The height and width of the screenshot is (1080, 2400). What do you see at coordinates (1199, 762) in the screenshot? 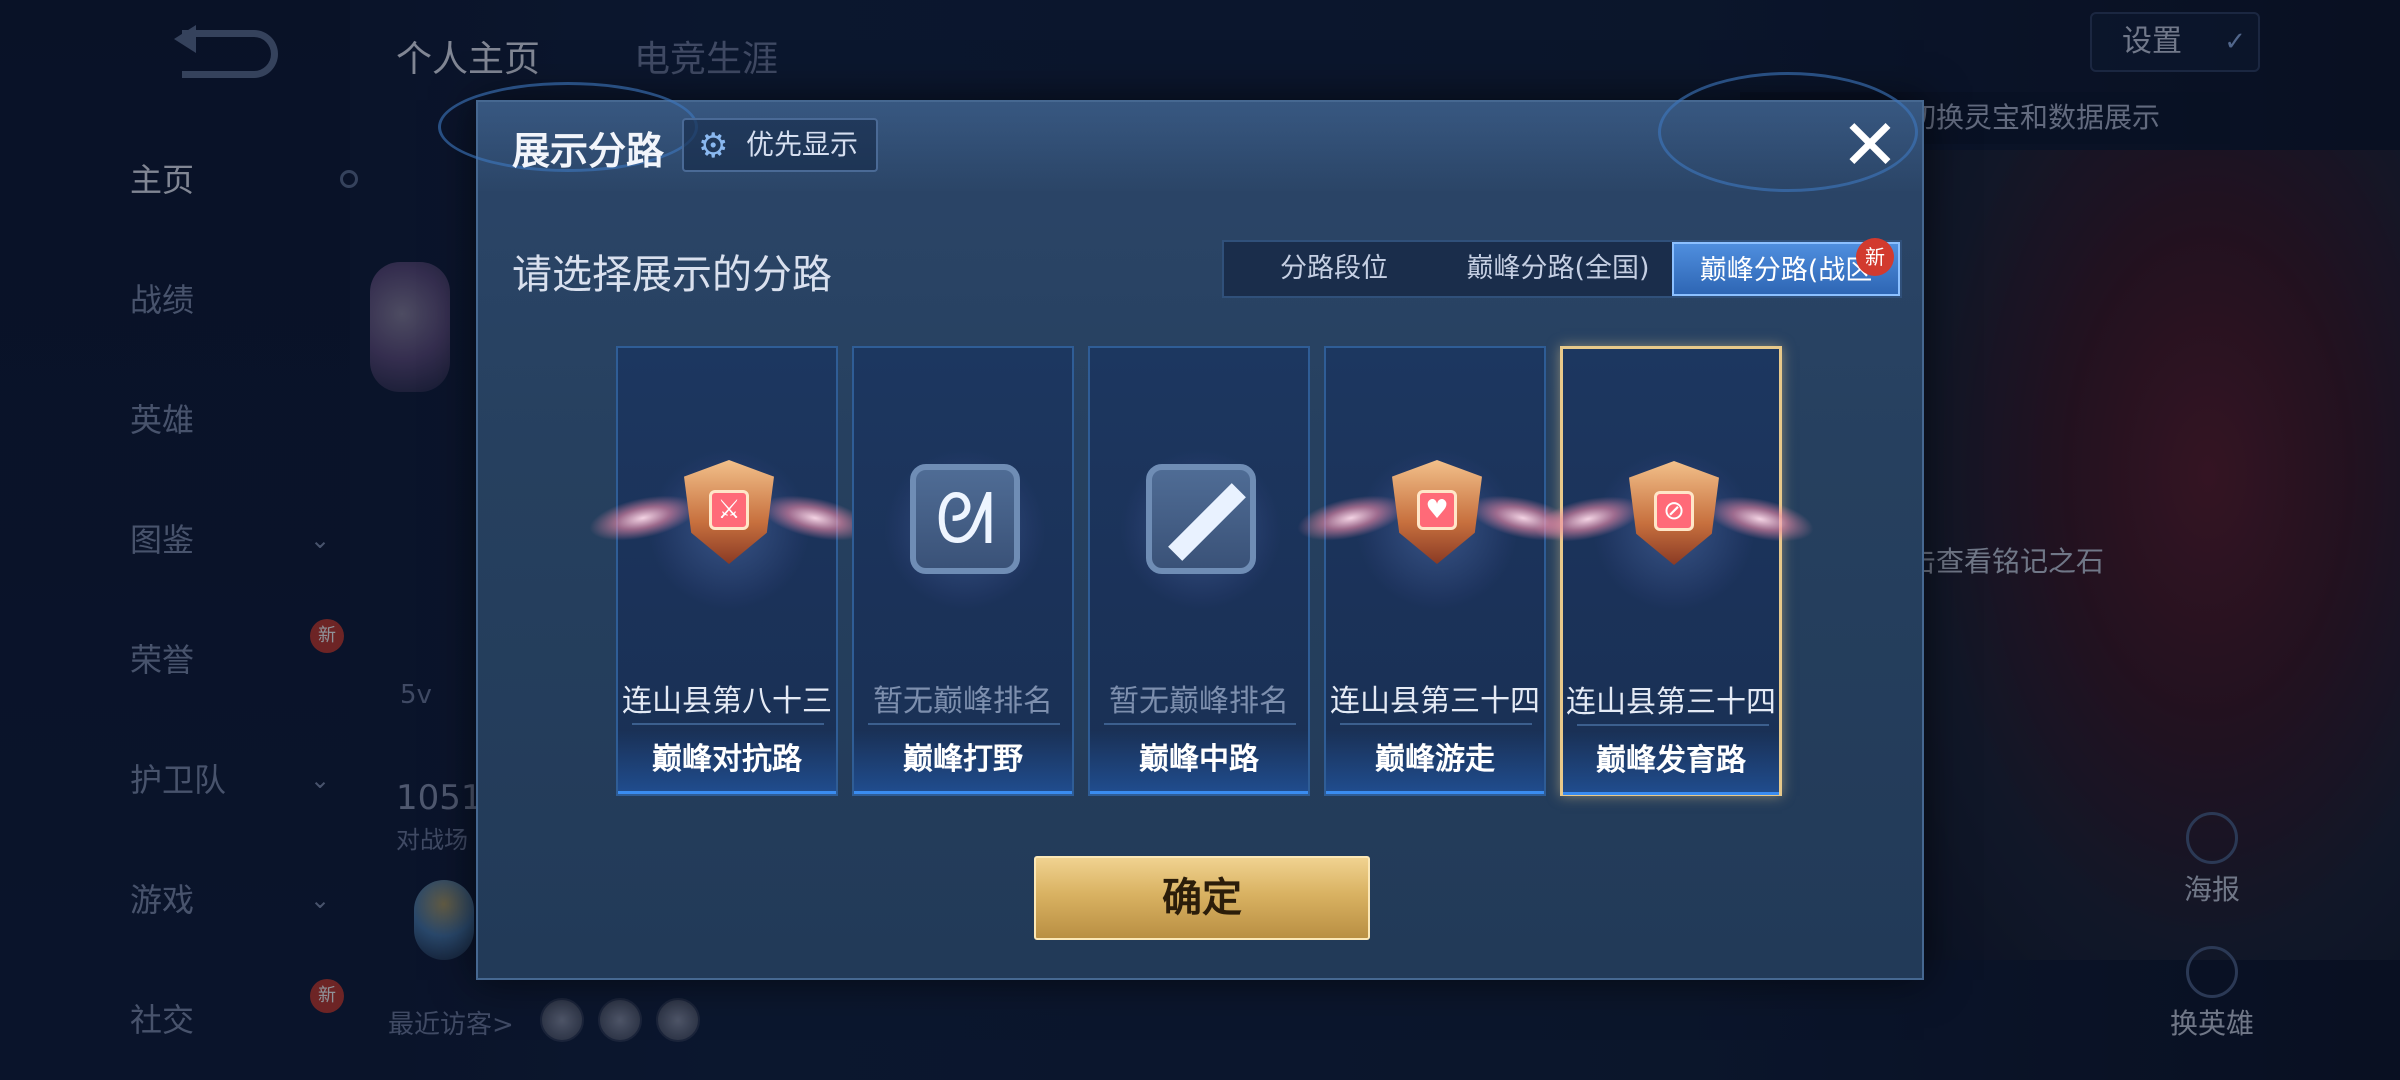
I see `lane-label: 巅峰中路` at bounding box center [1199, 762].